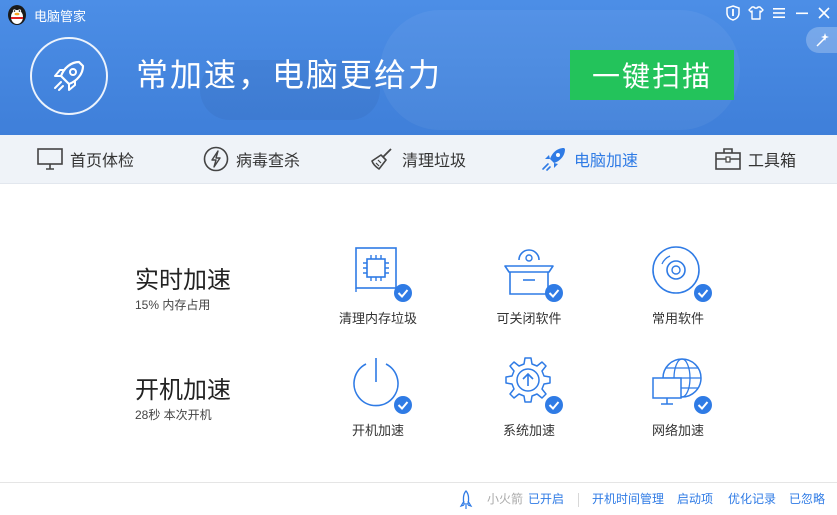 This screenshot has width=837, height=515. What do you see at coordinates (606, 161) in the screenshot?
I see `tab-label: 电脑加速` at bounding box center [606, 161].